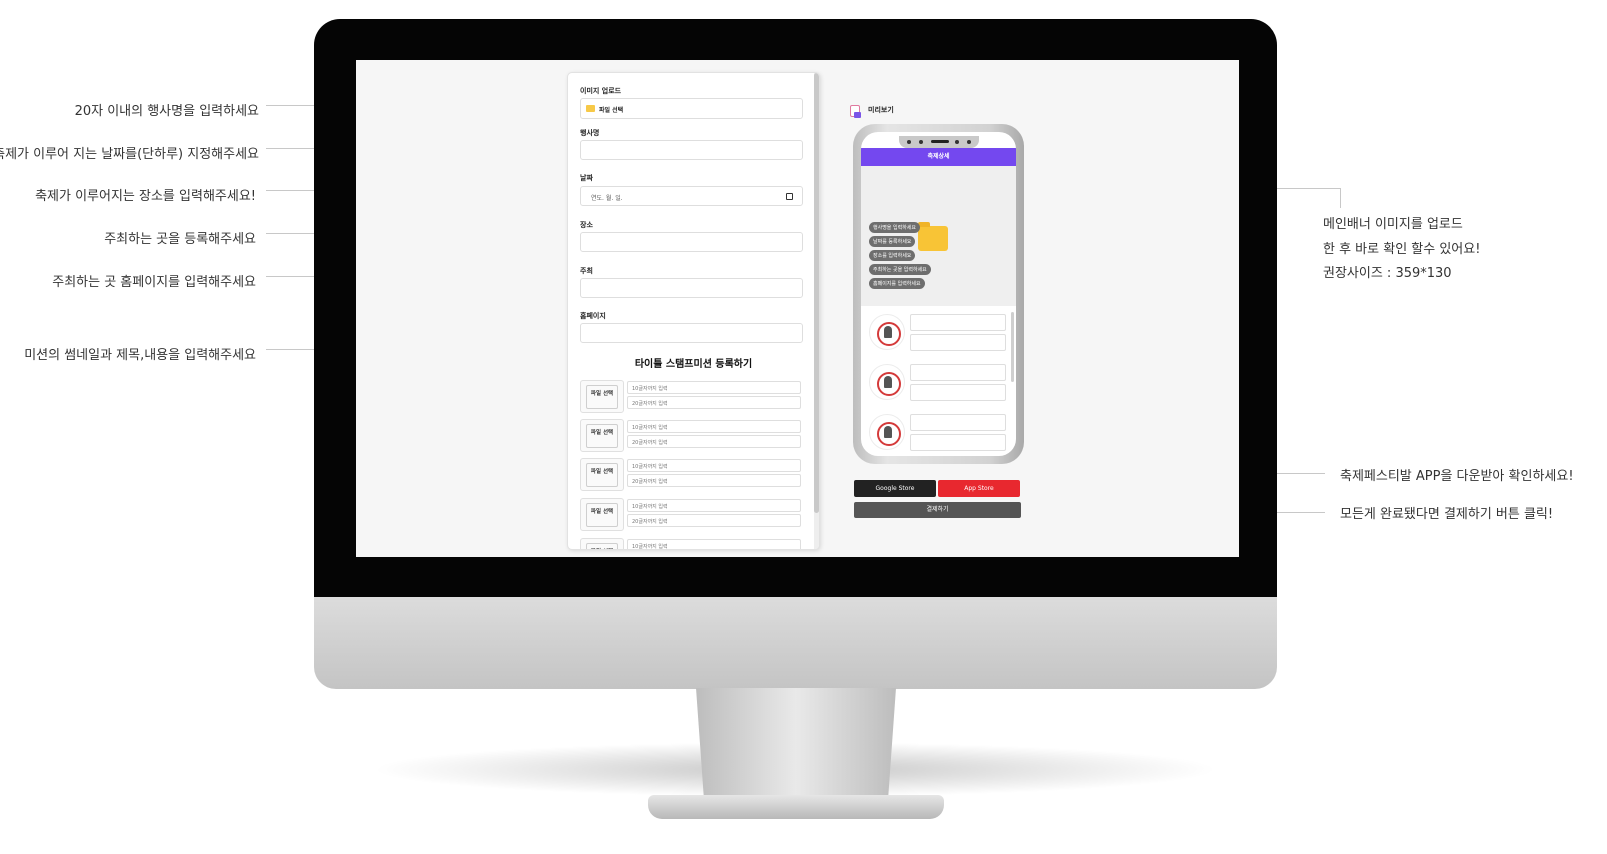 This screenshot has width=1607, height=854. What do you see at coordinates (140, 355) in the screenshot?
I see `annotation-mission: 미션의 썸네일과 제목,내용을 입력해주세요` at bounding box center [140, 355].